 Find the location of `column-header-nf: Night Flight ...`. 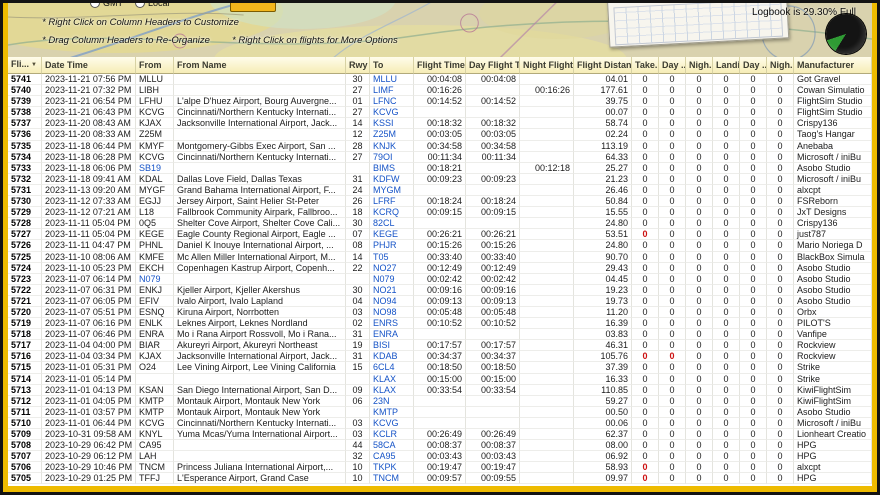

column-header-nf: Night Flight ... is located at coordinates (547, 65).